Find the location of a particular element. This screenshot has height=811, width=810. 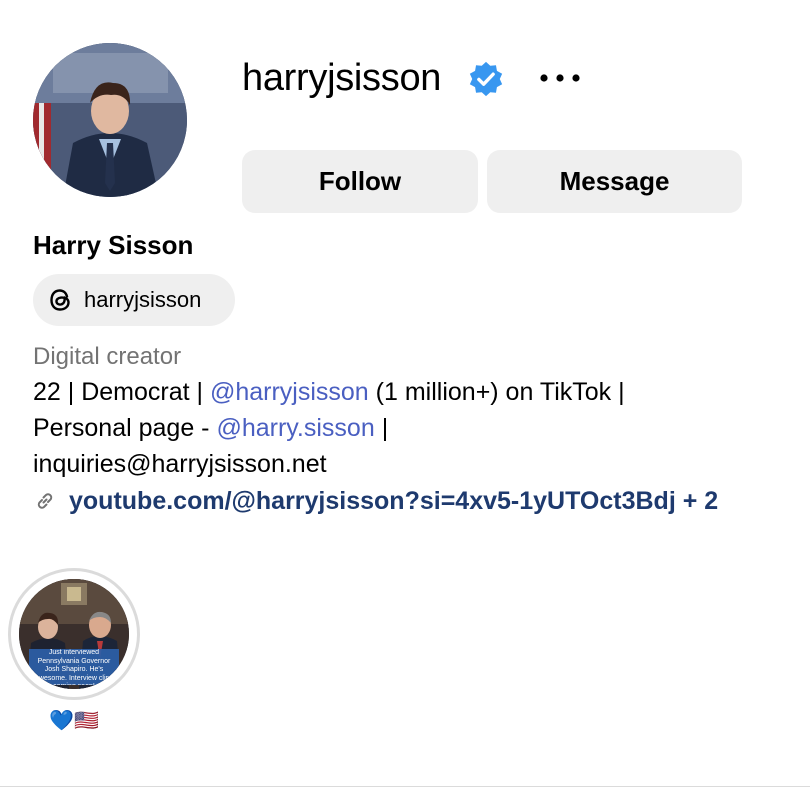

message-button: Message is located at coordinates (614, 181).